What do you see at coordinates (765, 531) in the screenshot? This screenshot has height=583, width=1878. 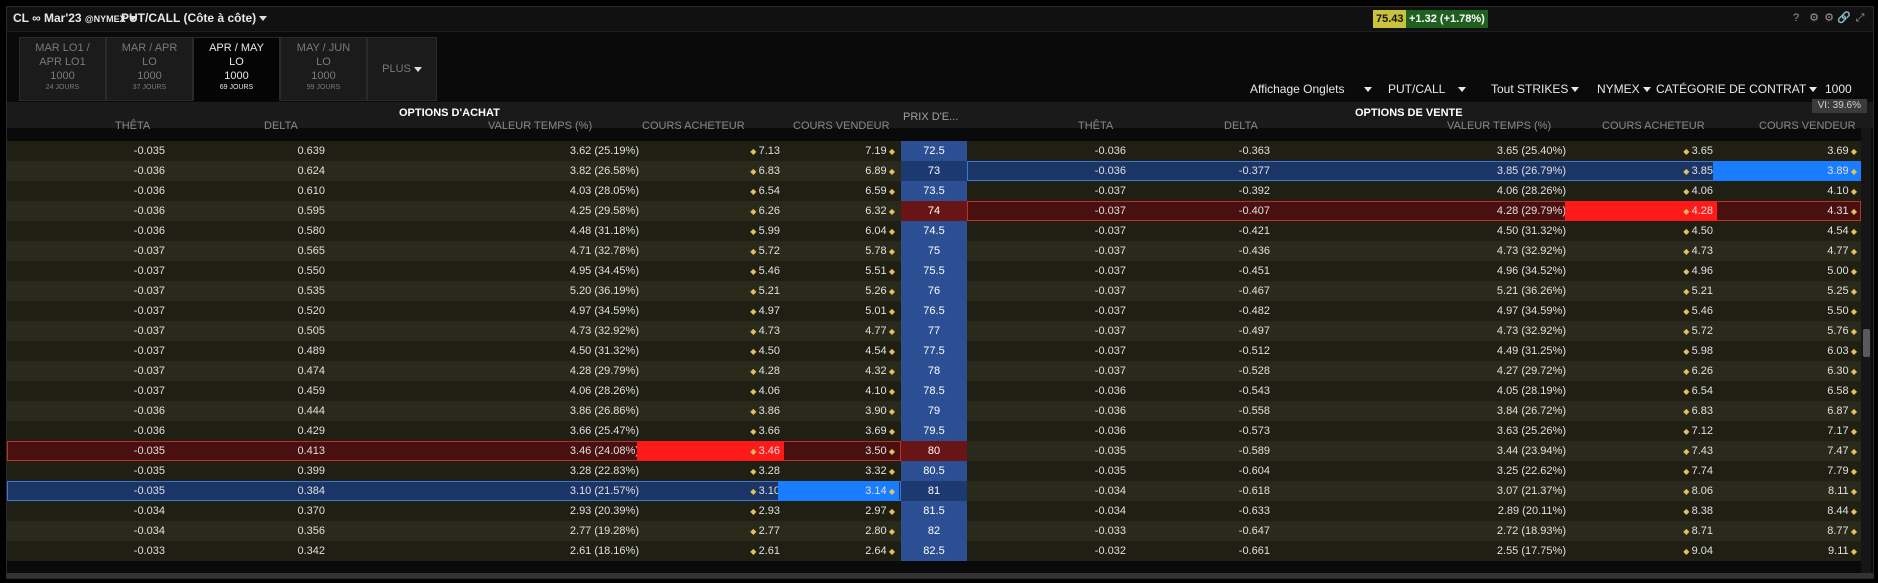 I see `call-bid-cell: ◆ 2.77` at bounding box center [765, 531].